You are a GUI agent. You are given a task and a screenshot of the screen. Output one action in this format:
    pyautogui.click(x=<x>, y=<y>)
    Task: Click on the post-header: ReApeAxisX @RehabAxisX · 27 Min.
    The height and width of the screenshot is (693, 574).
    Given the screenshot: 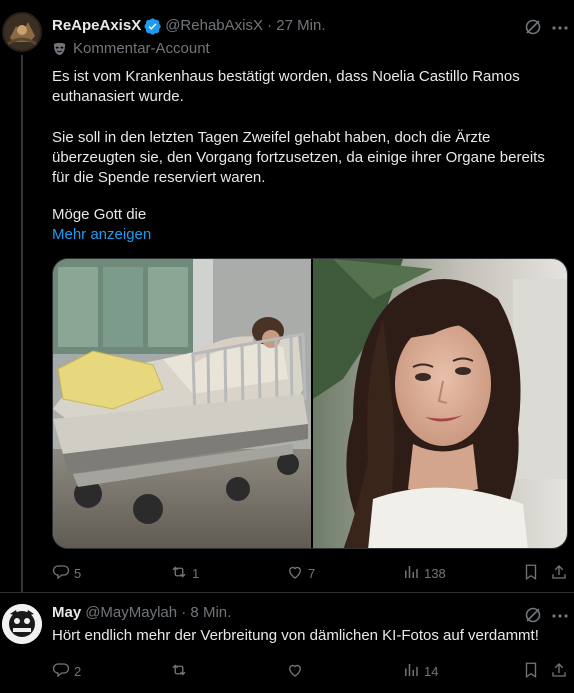 What is the action you would take?
    pyautogui.click(x=189, y=26)
    